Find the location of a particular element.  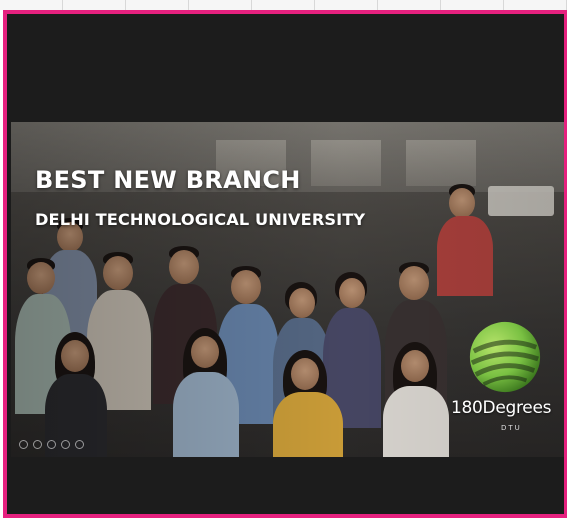

video-subtitle: DELHI TECHNOLOGICAL UNIVERSITY is located at coordinates (200, 219).